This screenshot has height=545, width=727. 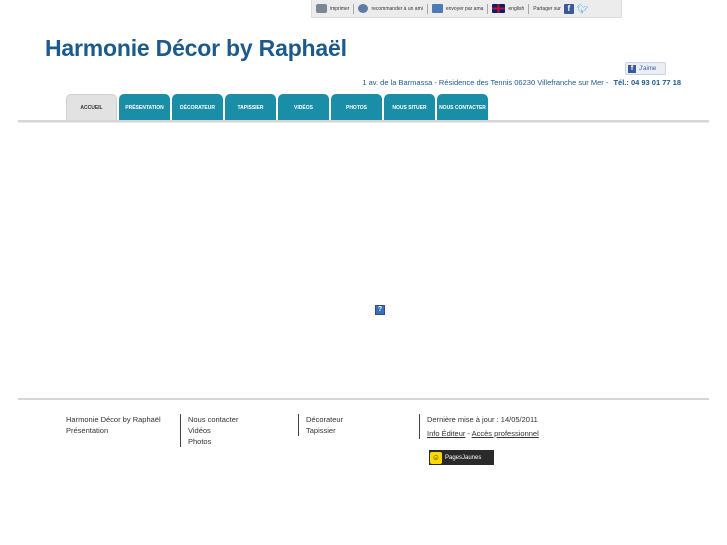 What do you see at coordinates (547, 8) in the screenshot?
I see `share-label: Partager sur` at bounding box center [547, 8].